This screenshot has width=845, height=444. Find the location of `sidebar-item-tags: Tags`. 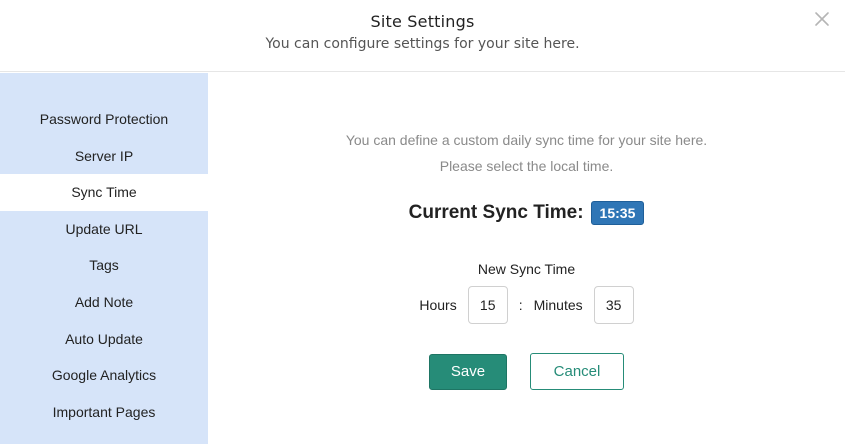

sidebar-item-tags: Tags is located at coordinates (104, 265).